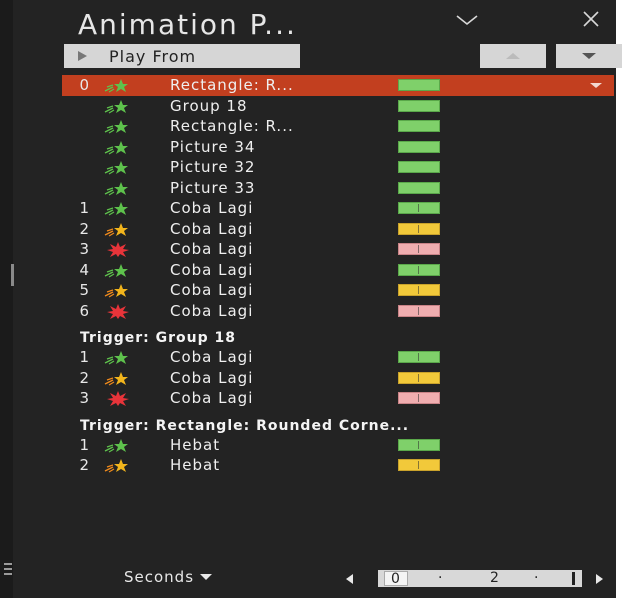 Image resolution: width=644 pixels, height=598 pixels. I want to click on caret-down-icon, so click(206, 577).